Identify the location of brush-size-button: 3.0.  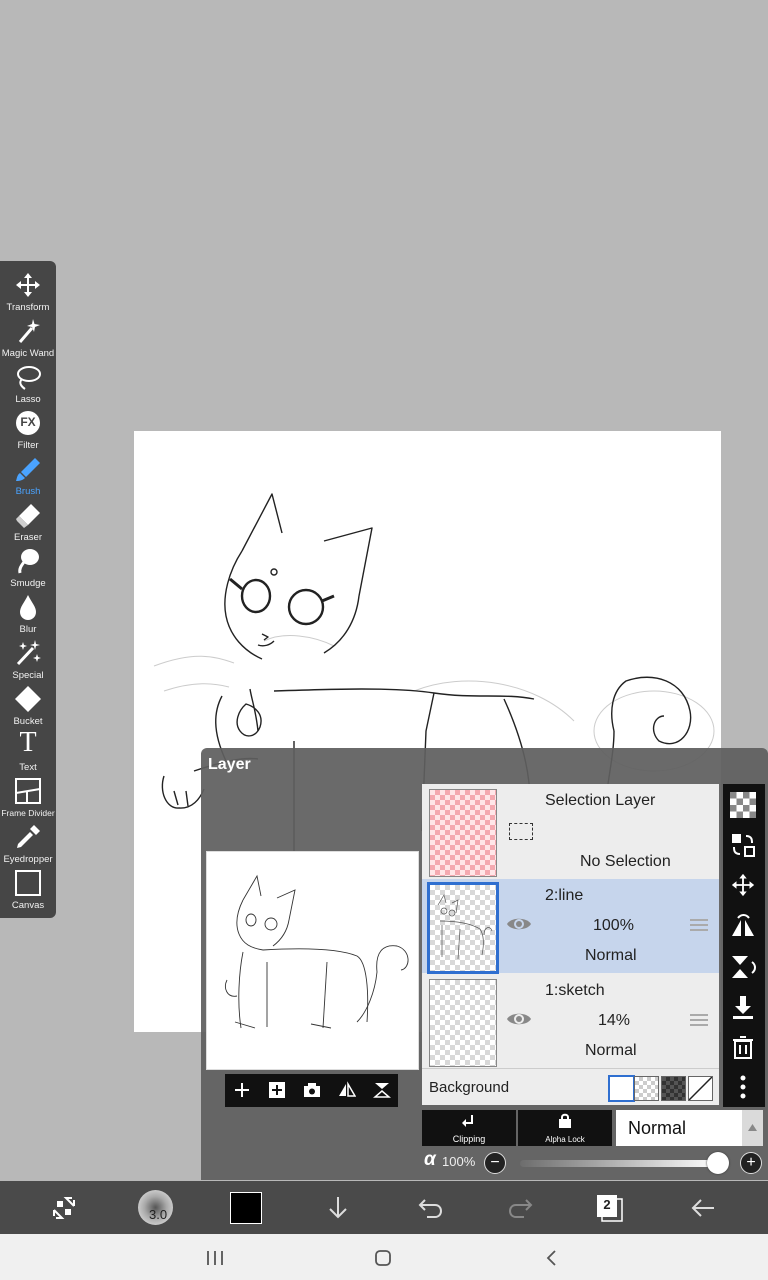
(156, 1207).